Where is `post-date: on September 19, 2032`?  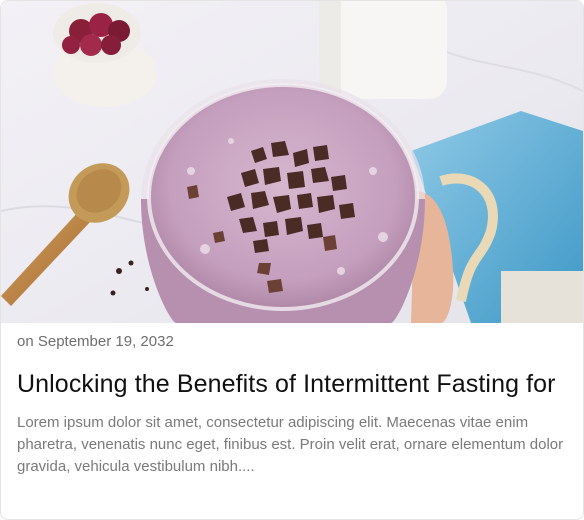
post-date: on September 19, 2032 is located at coordinates (95, 341).